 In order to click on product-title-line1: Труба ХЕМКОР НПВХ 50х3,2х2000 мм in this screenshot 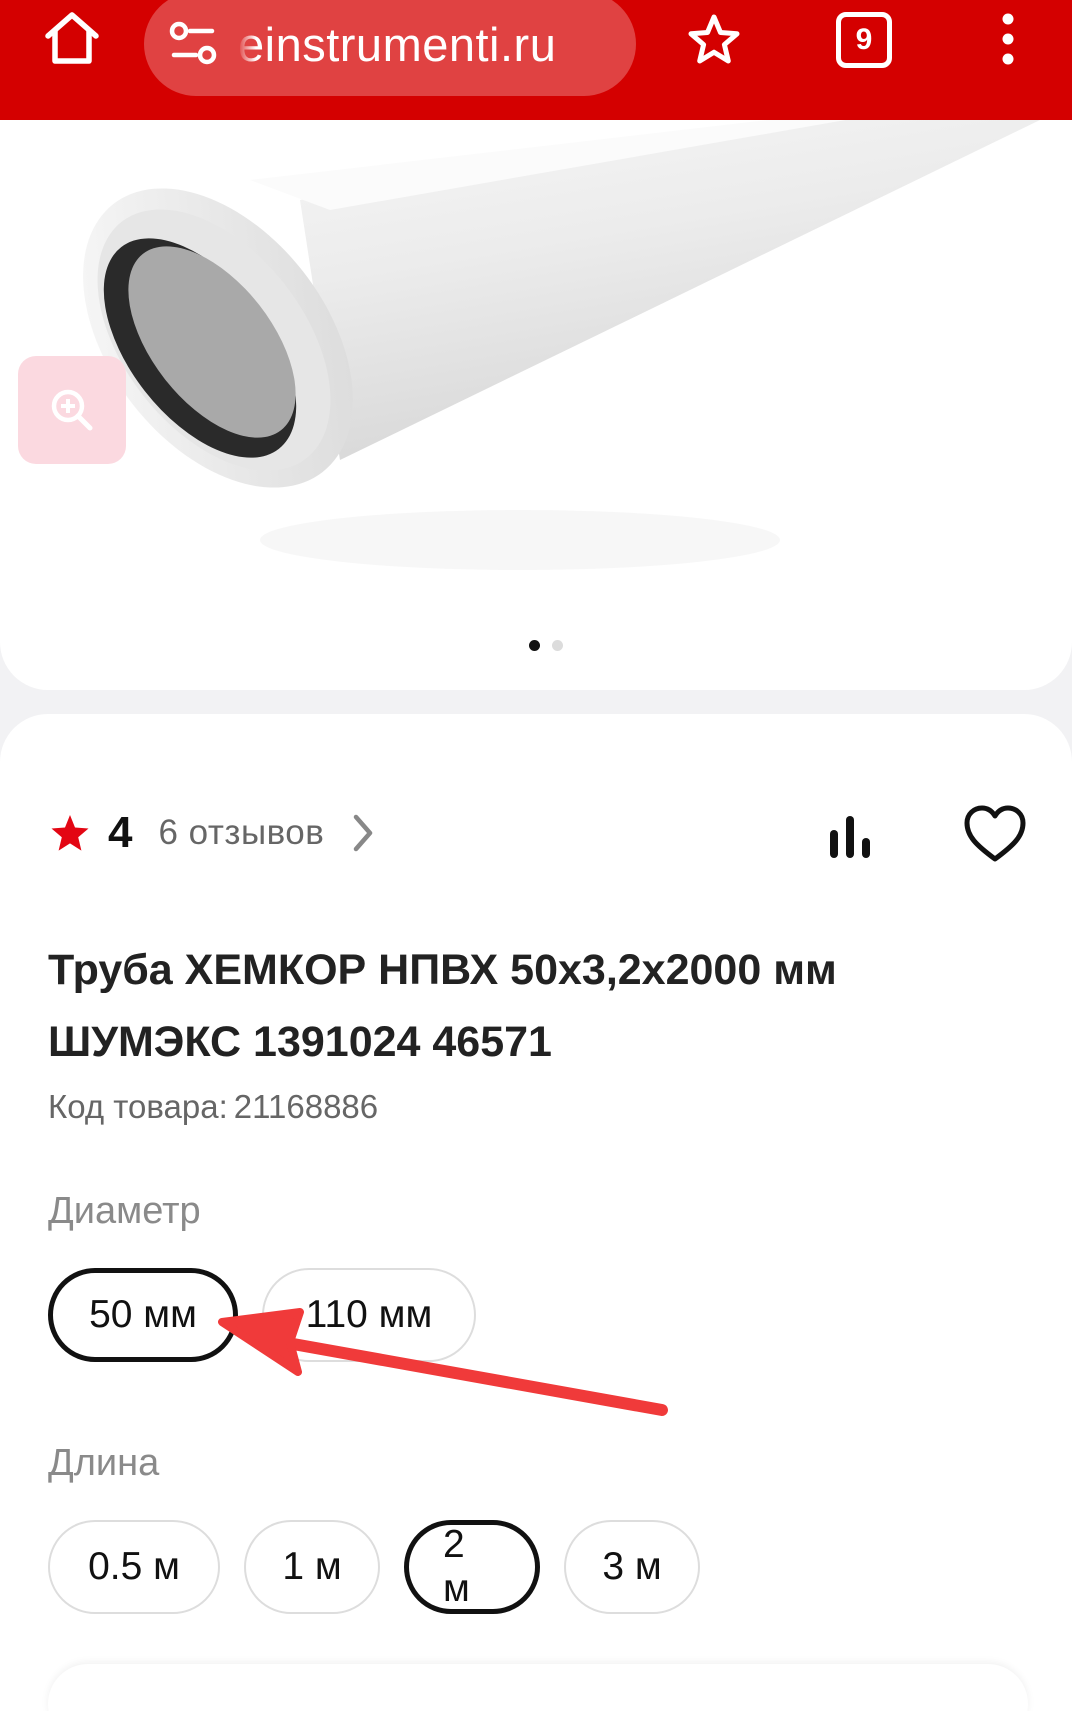, I will do `click(442, 970)`.